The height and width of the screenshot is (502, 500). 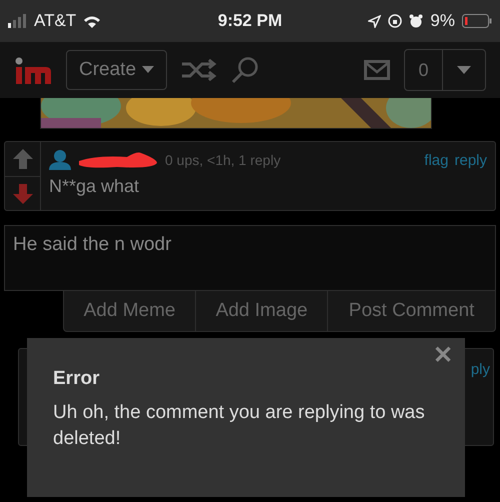 What do you see at coordinates (375, 21) in the screenshot?
I see `location-icon` at bounding box center [375, 21].